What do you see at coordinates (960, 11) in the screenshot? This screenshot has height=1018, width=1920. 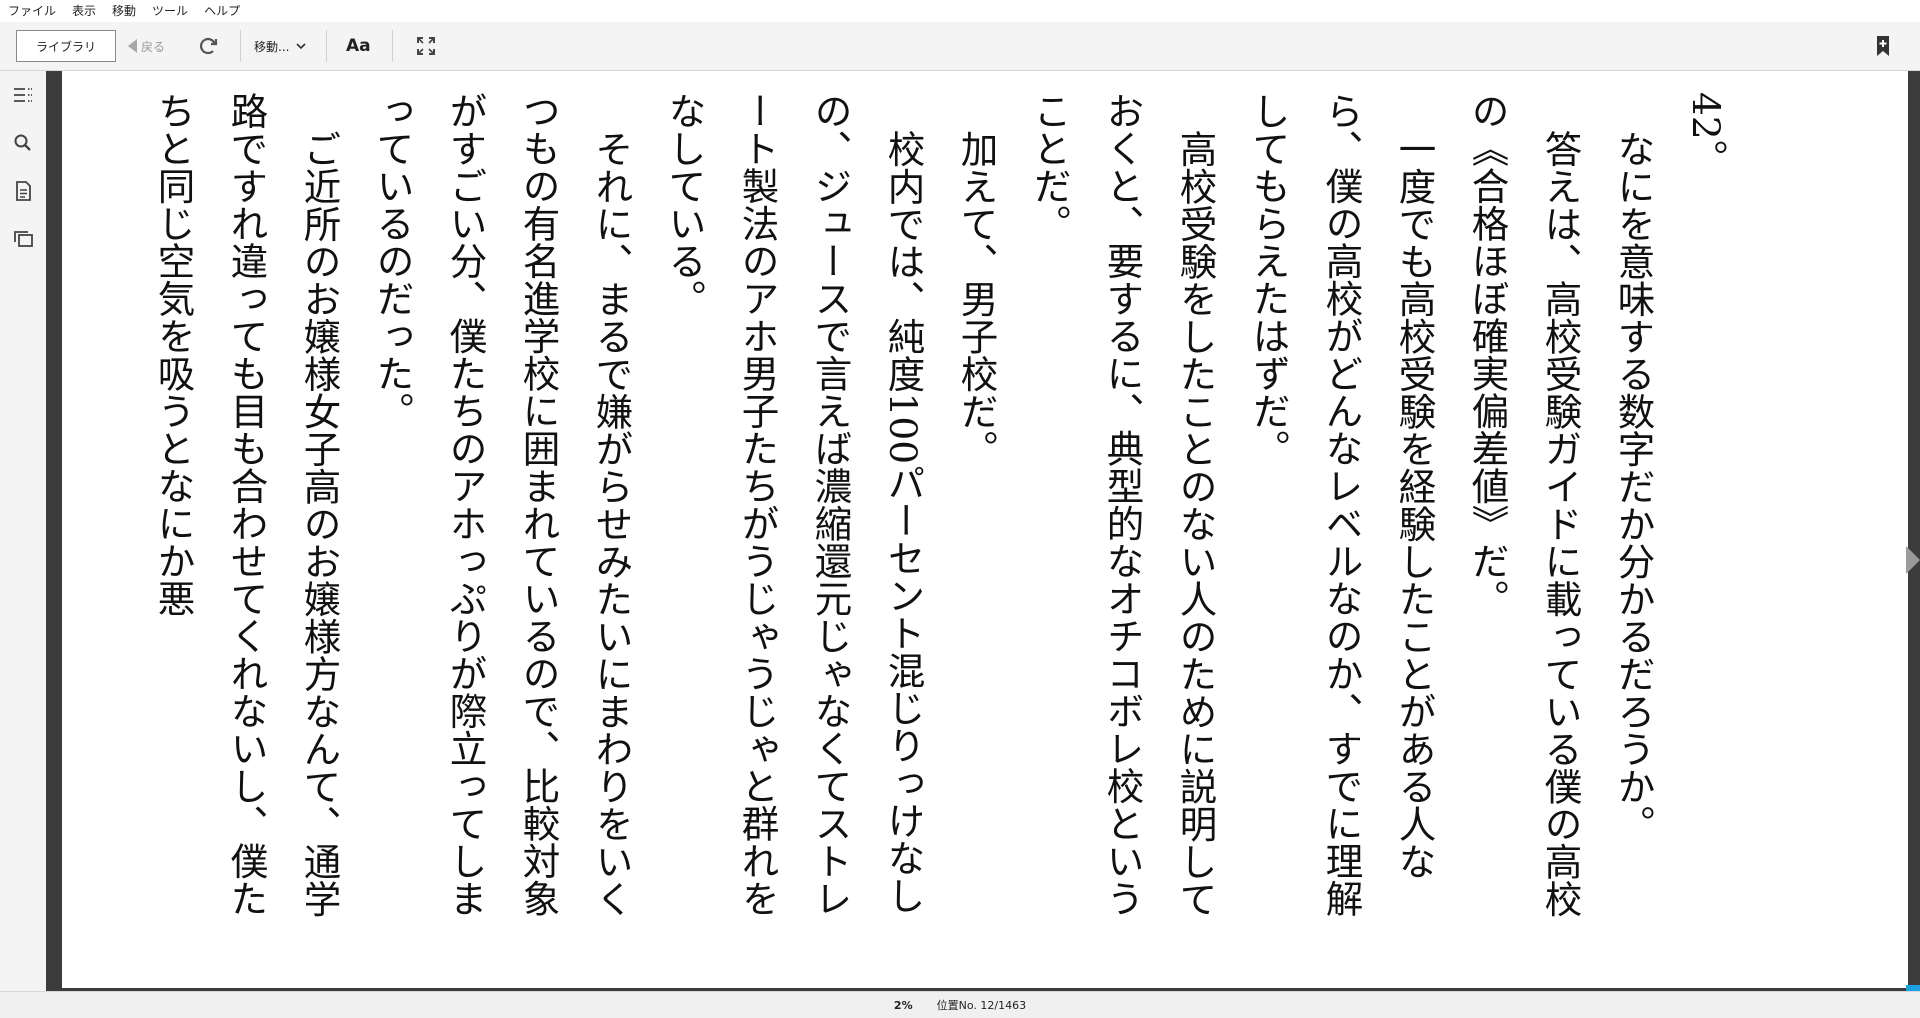 I see `menu-bar: ファイル 表示 移動 ツール ヘルプ` at bounding box center [960, 11].